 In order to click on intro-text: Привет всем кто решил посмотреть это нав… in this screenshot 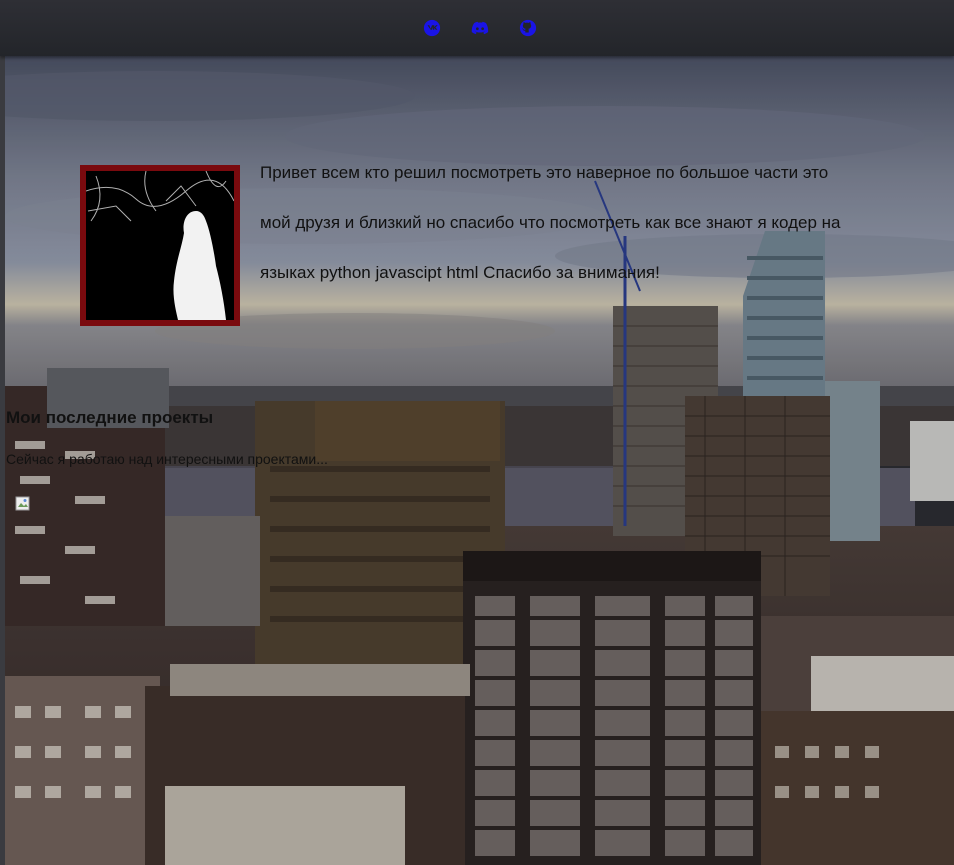, I will do `click(550, 222)`.